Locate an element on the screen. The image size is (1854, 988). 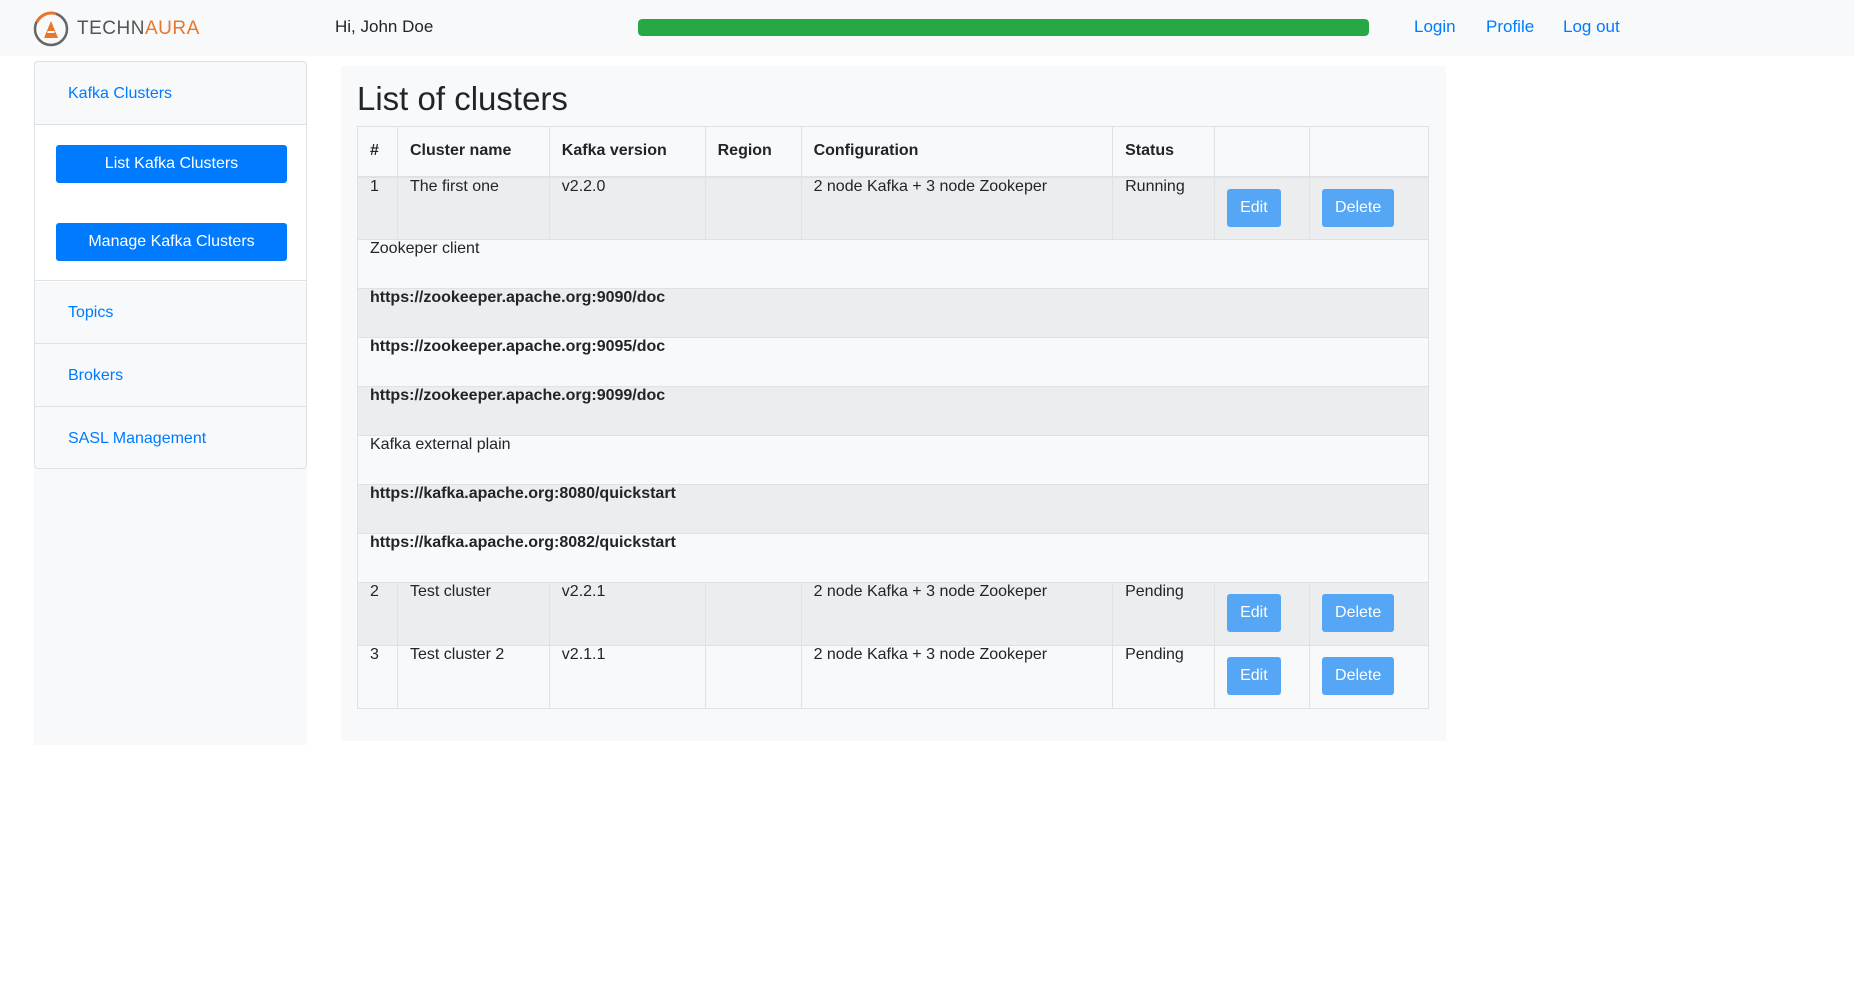
detail-heading: Kafka external plain is located at coordinates (893, 460).